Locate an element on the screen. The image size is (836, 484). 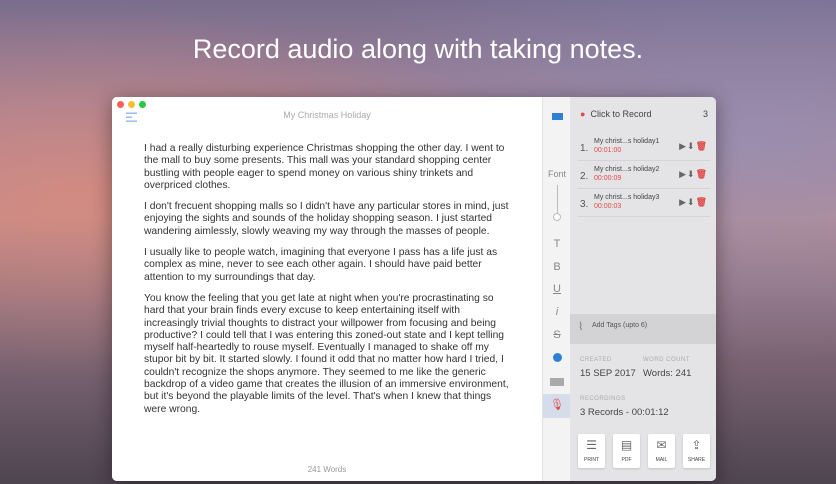
font-label: Font is located at coordinates (556, 174).